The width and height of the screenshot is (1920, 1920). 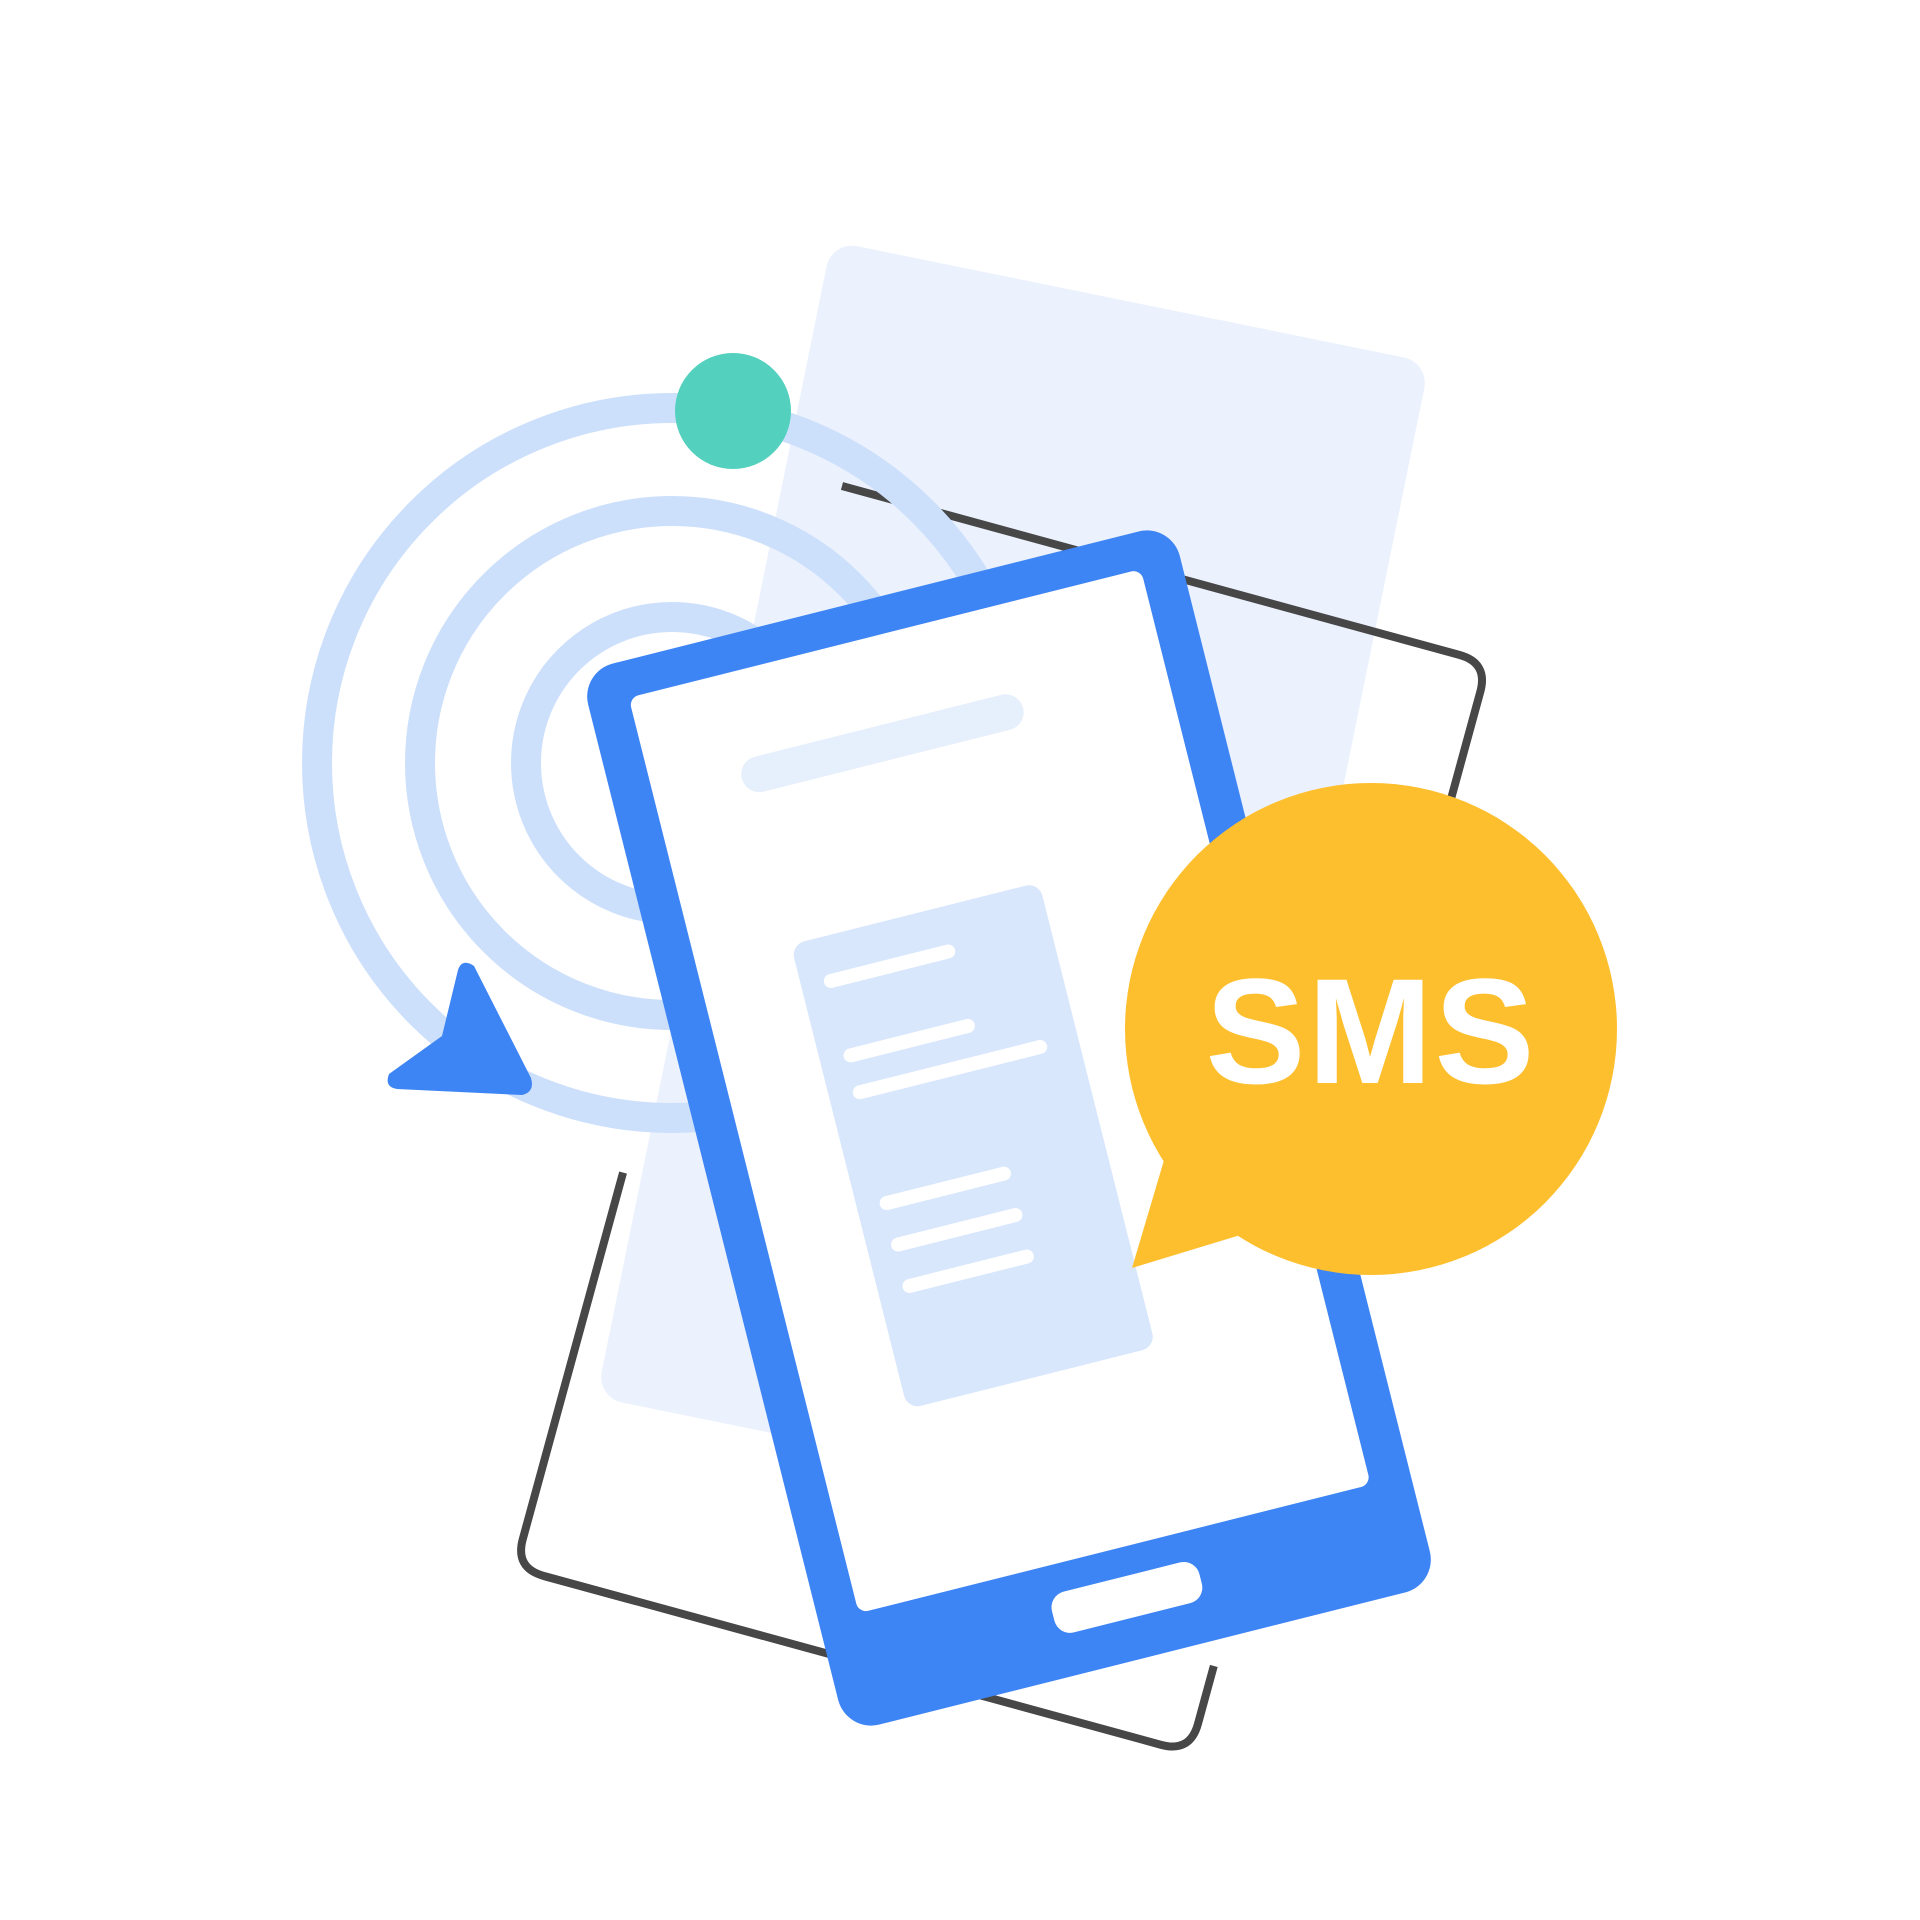 I want to click on sms-label: SMS, so click(x=1370, y=1031).